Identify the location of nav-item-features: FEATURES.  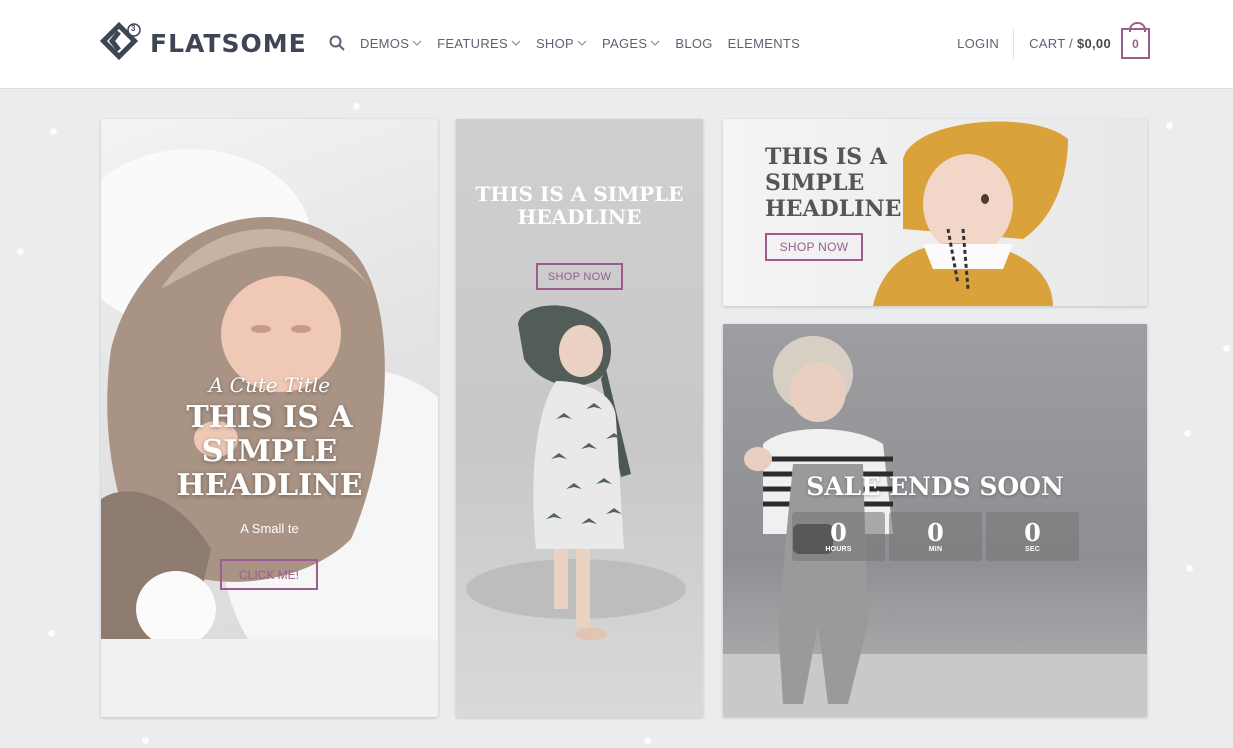
(479, 43).